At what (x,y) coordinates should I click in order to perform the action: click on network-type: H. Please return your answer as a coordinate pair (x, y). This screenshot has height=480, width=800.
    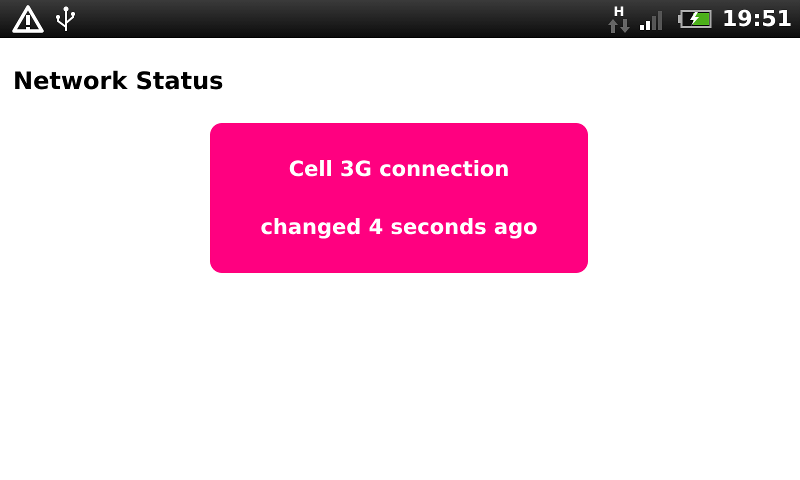
    Looking at the image, I should click on (619, 12).